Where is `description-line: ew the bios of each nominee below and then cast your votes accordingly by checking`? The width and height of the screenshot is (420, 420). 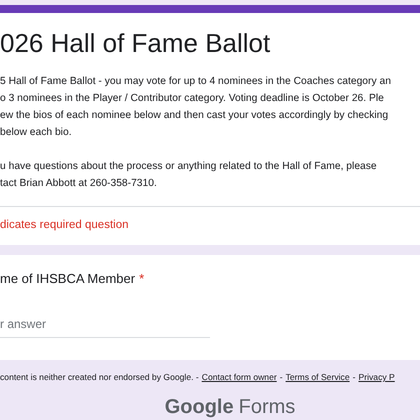 description-line: ew the bios of each nominee below and then cast your votes accordingly by checking is located at coordinates (195, 116).